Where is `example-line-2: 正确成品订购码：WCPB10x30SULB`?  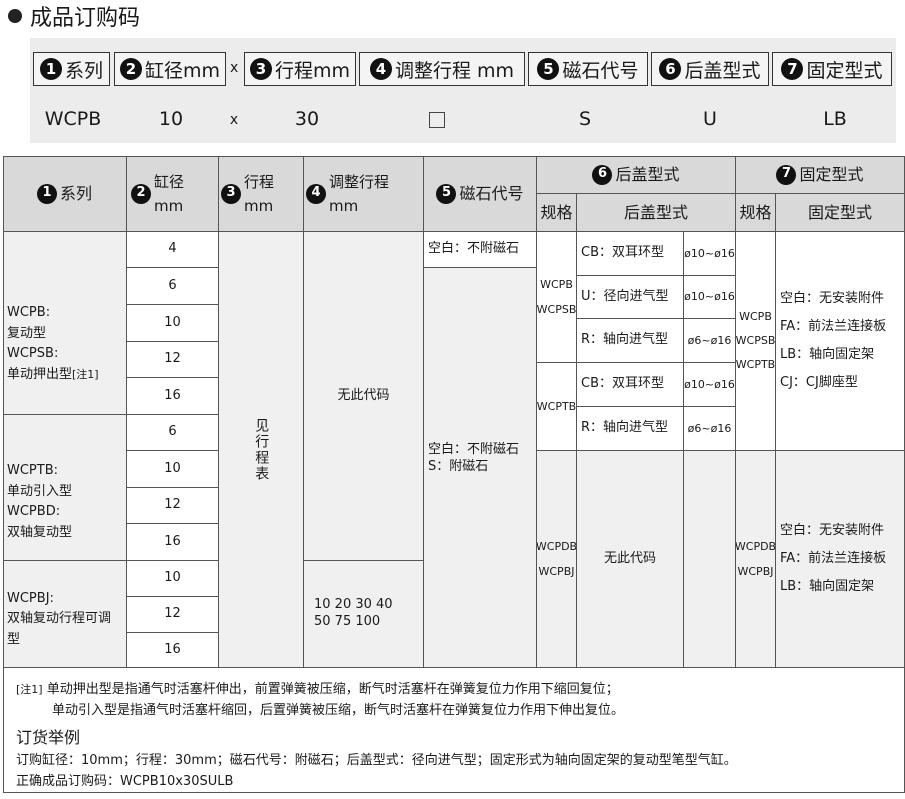
example-line-2: 正确成品订购码：WCPB10x30SULB is located at coordinates (125, 781).